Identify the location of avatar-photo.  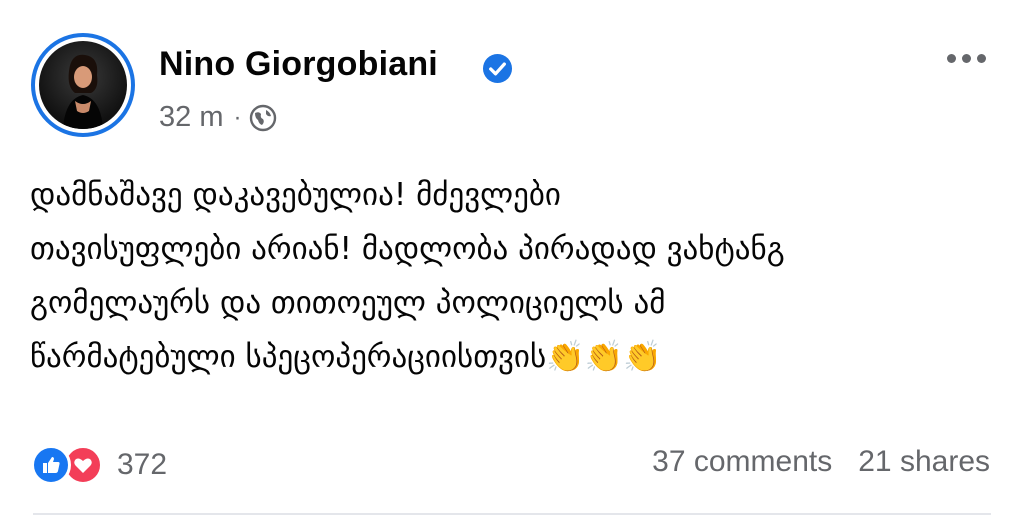
(83, 85).